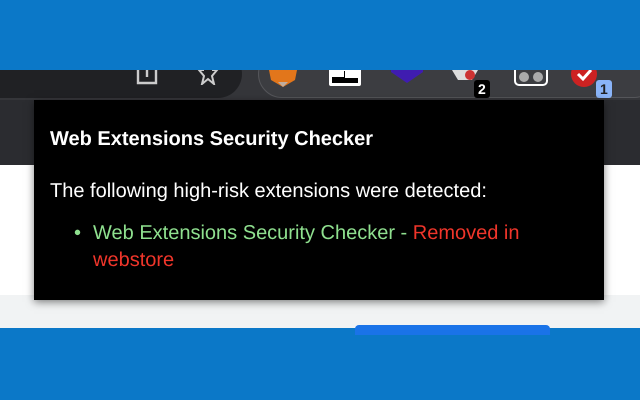  Describe the element at coordinates (306, 247) in the screenshot. I see `extension-entry: Web Extensions Security Checker - Removed in webstore` at that location.